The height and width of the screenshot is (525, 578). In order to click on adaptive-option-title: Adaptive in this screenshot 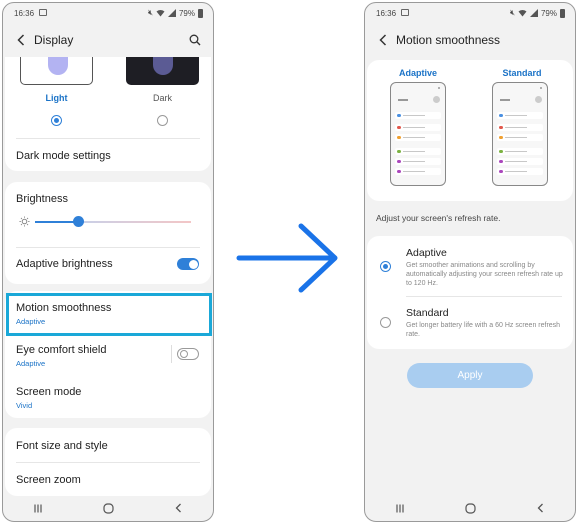, I will do `click(426, 253)`.